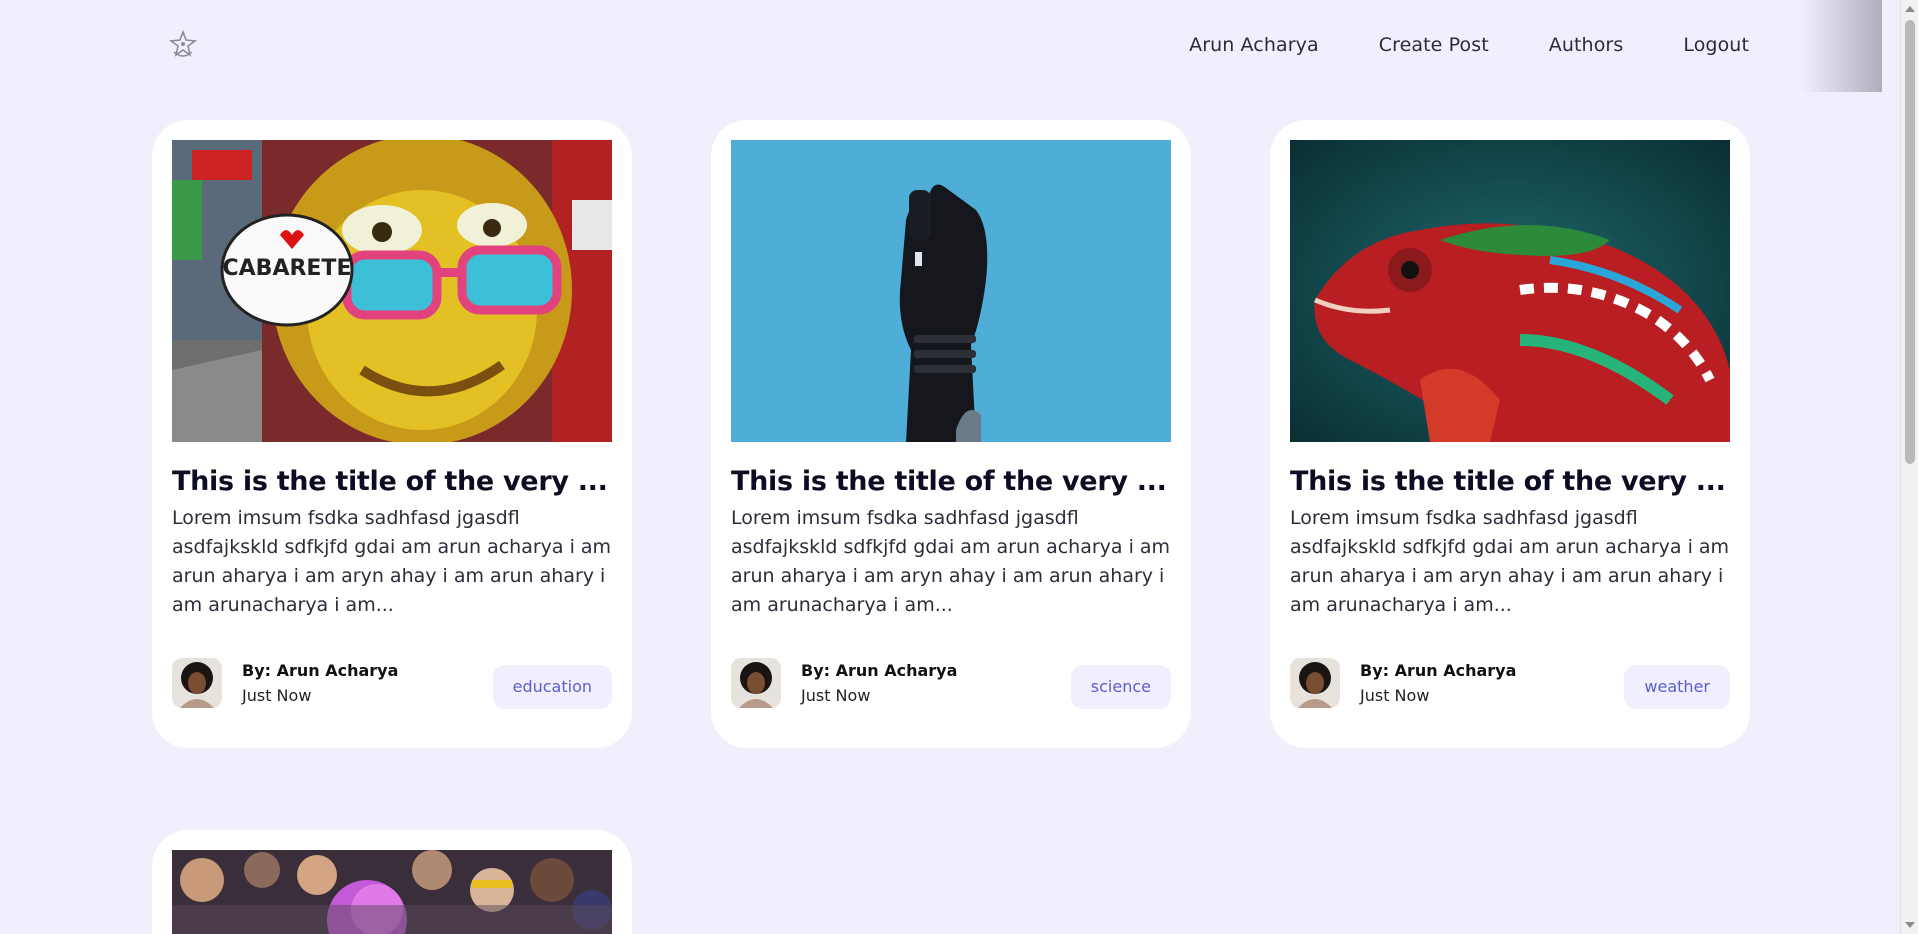 This screenshot has height=934, width=1918. I want to click on scroll-down-icon, so click(1910, 925).